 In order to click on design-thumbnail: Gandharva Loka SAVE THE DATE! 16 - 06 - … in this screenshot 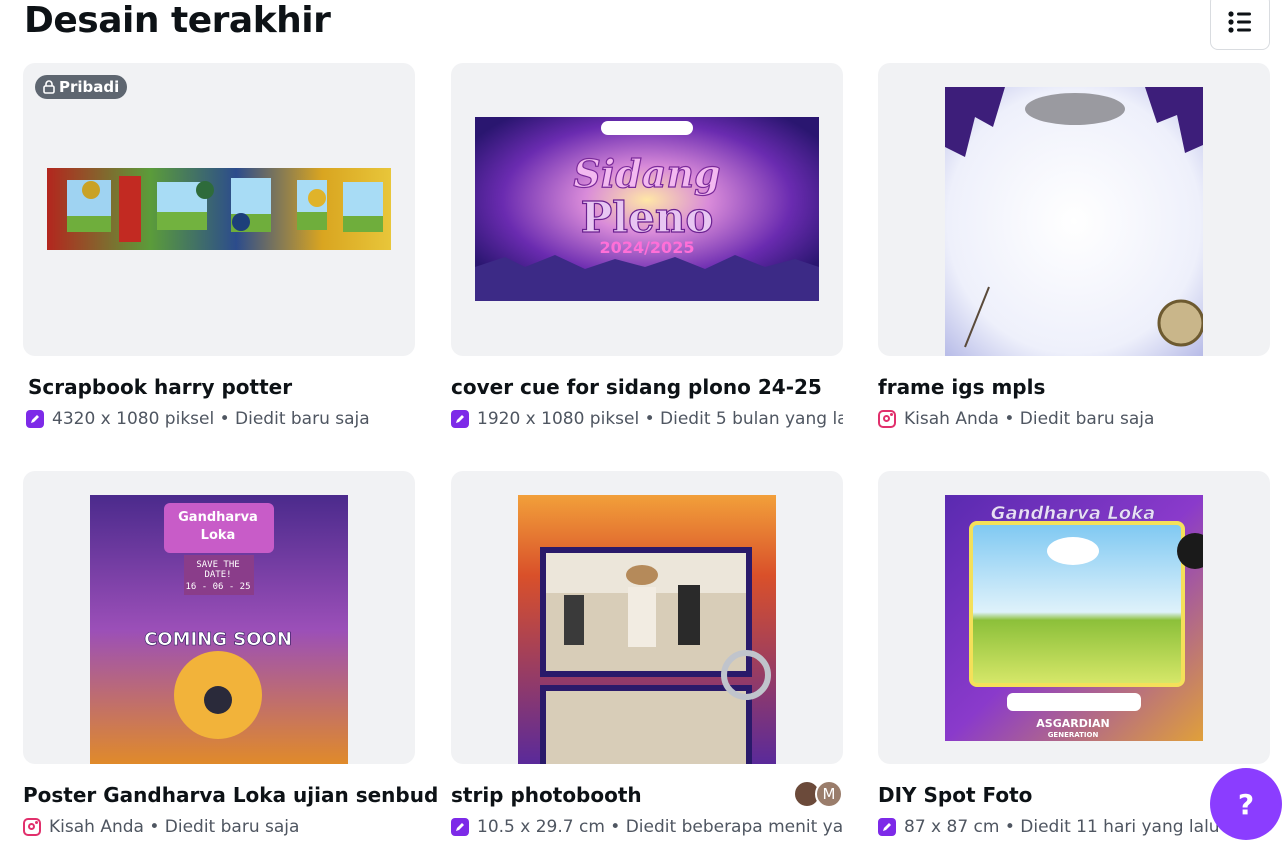, I will do `click(219, 617)`.